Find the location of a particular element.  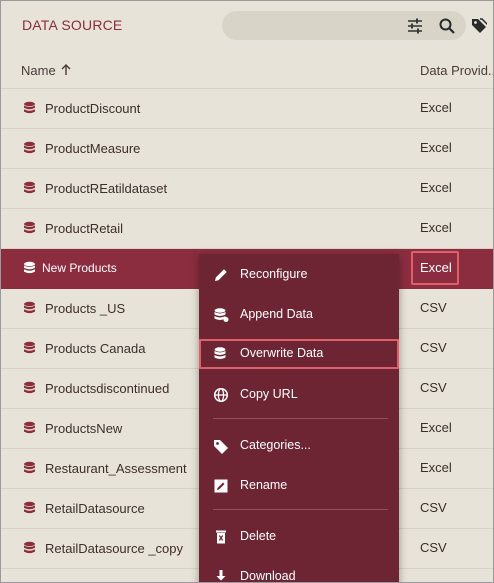

row-name: Products Canada is located at coordinates (95, 348).